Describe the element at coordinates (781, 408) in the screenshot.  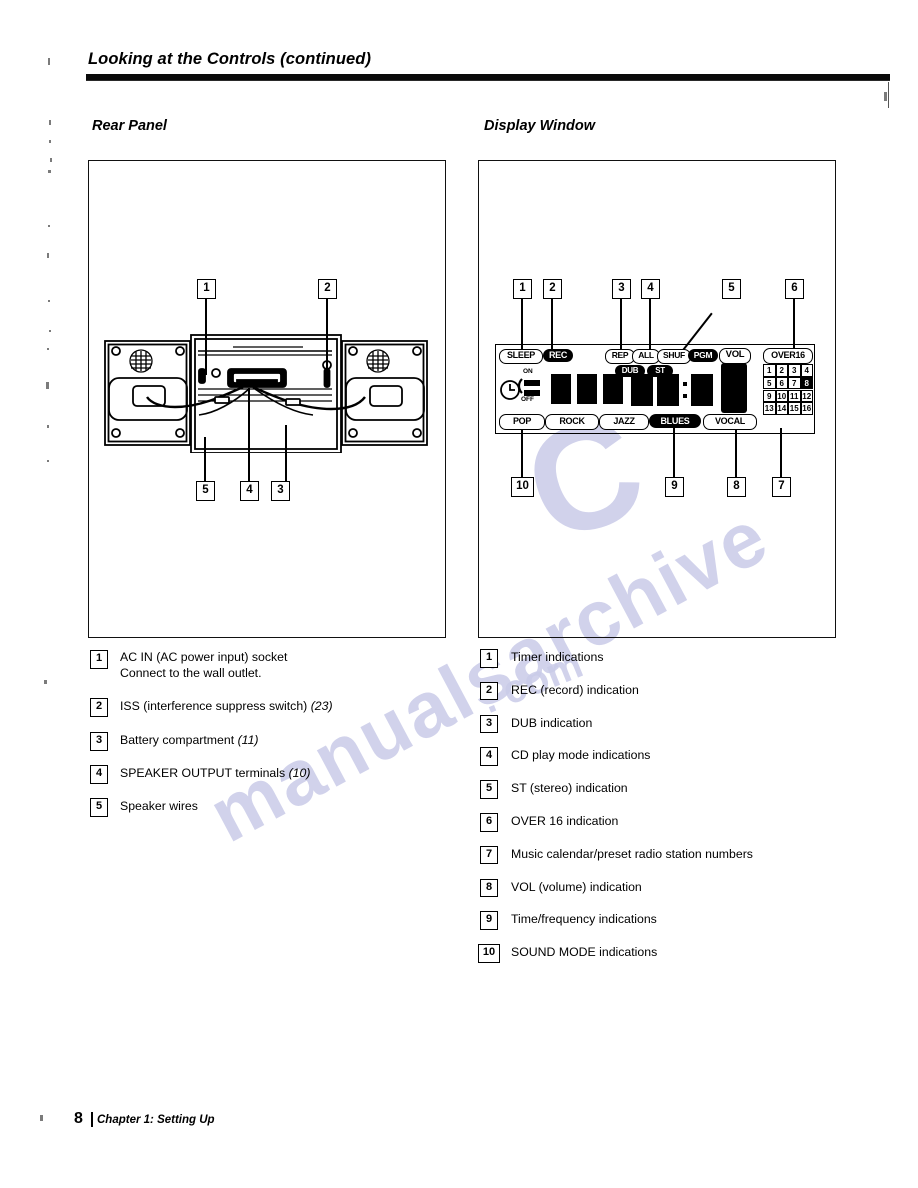
I see `lcd-calendar-cell-14: 14` at that location.